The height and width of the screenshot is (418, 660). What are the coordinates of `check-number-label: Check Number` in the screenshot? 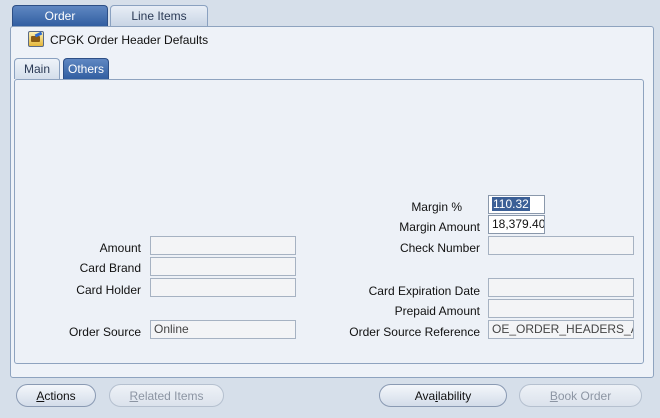 It's located at (439, 248).